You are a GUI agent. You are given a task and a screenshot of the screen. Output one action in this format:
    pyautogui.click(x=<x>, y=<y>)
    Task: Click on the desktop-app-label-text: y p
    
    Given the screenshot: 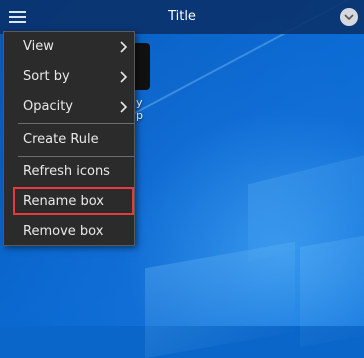 What is the action you would take?
    pyautogui.click(x=139, y=109)
    